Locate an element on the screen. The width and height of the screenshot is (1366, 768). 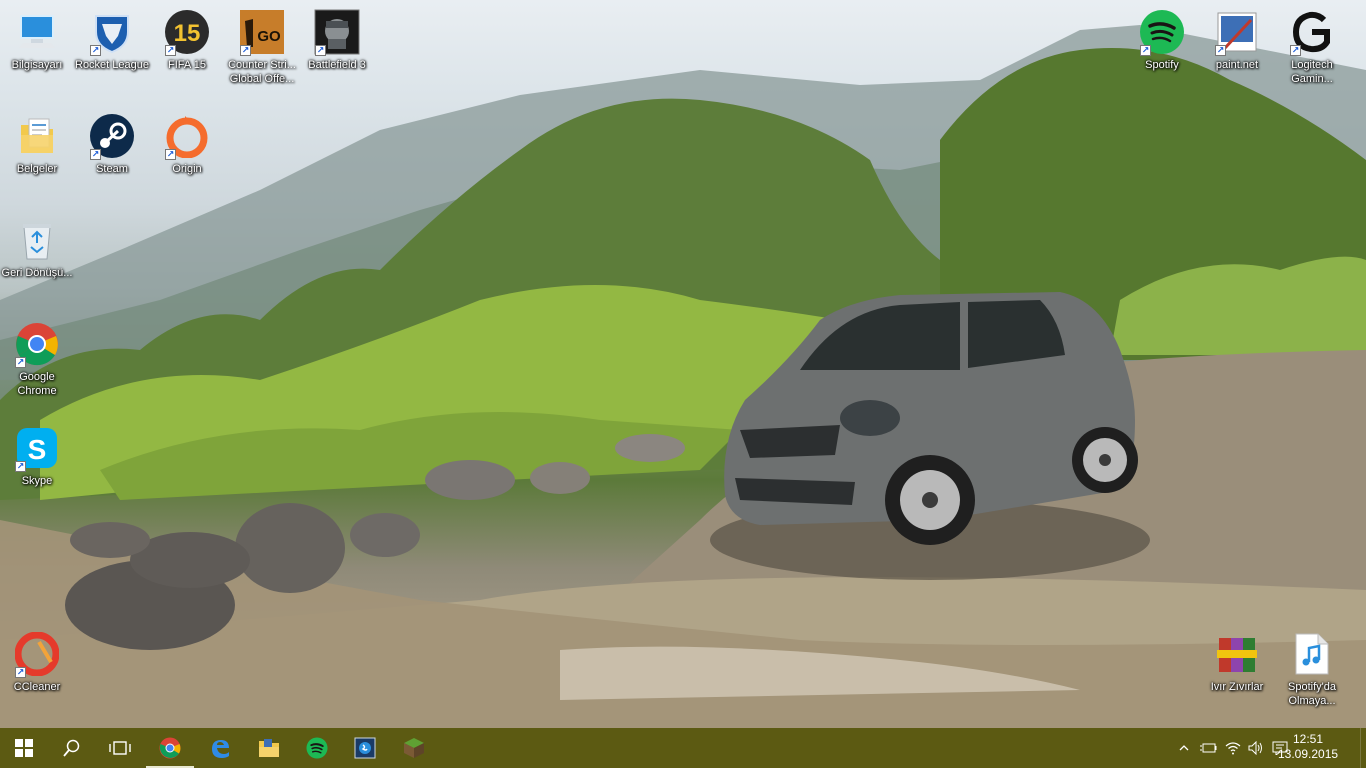
paintnet-icon: ↗ is located at coordinates (1237, 32).